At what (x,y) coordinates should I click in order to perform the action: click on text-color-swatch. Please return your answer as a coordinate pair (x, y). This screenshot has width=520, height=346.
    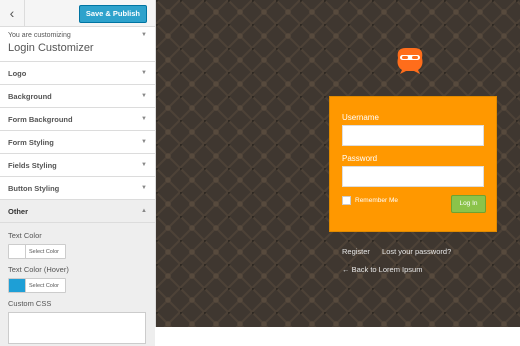
    Looking at the image, I should click on (17, 251).